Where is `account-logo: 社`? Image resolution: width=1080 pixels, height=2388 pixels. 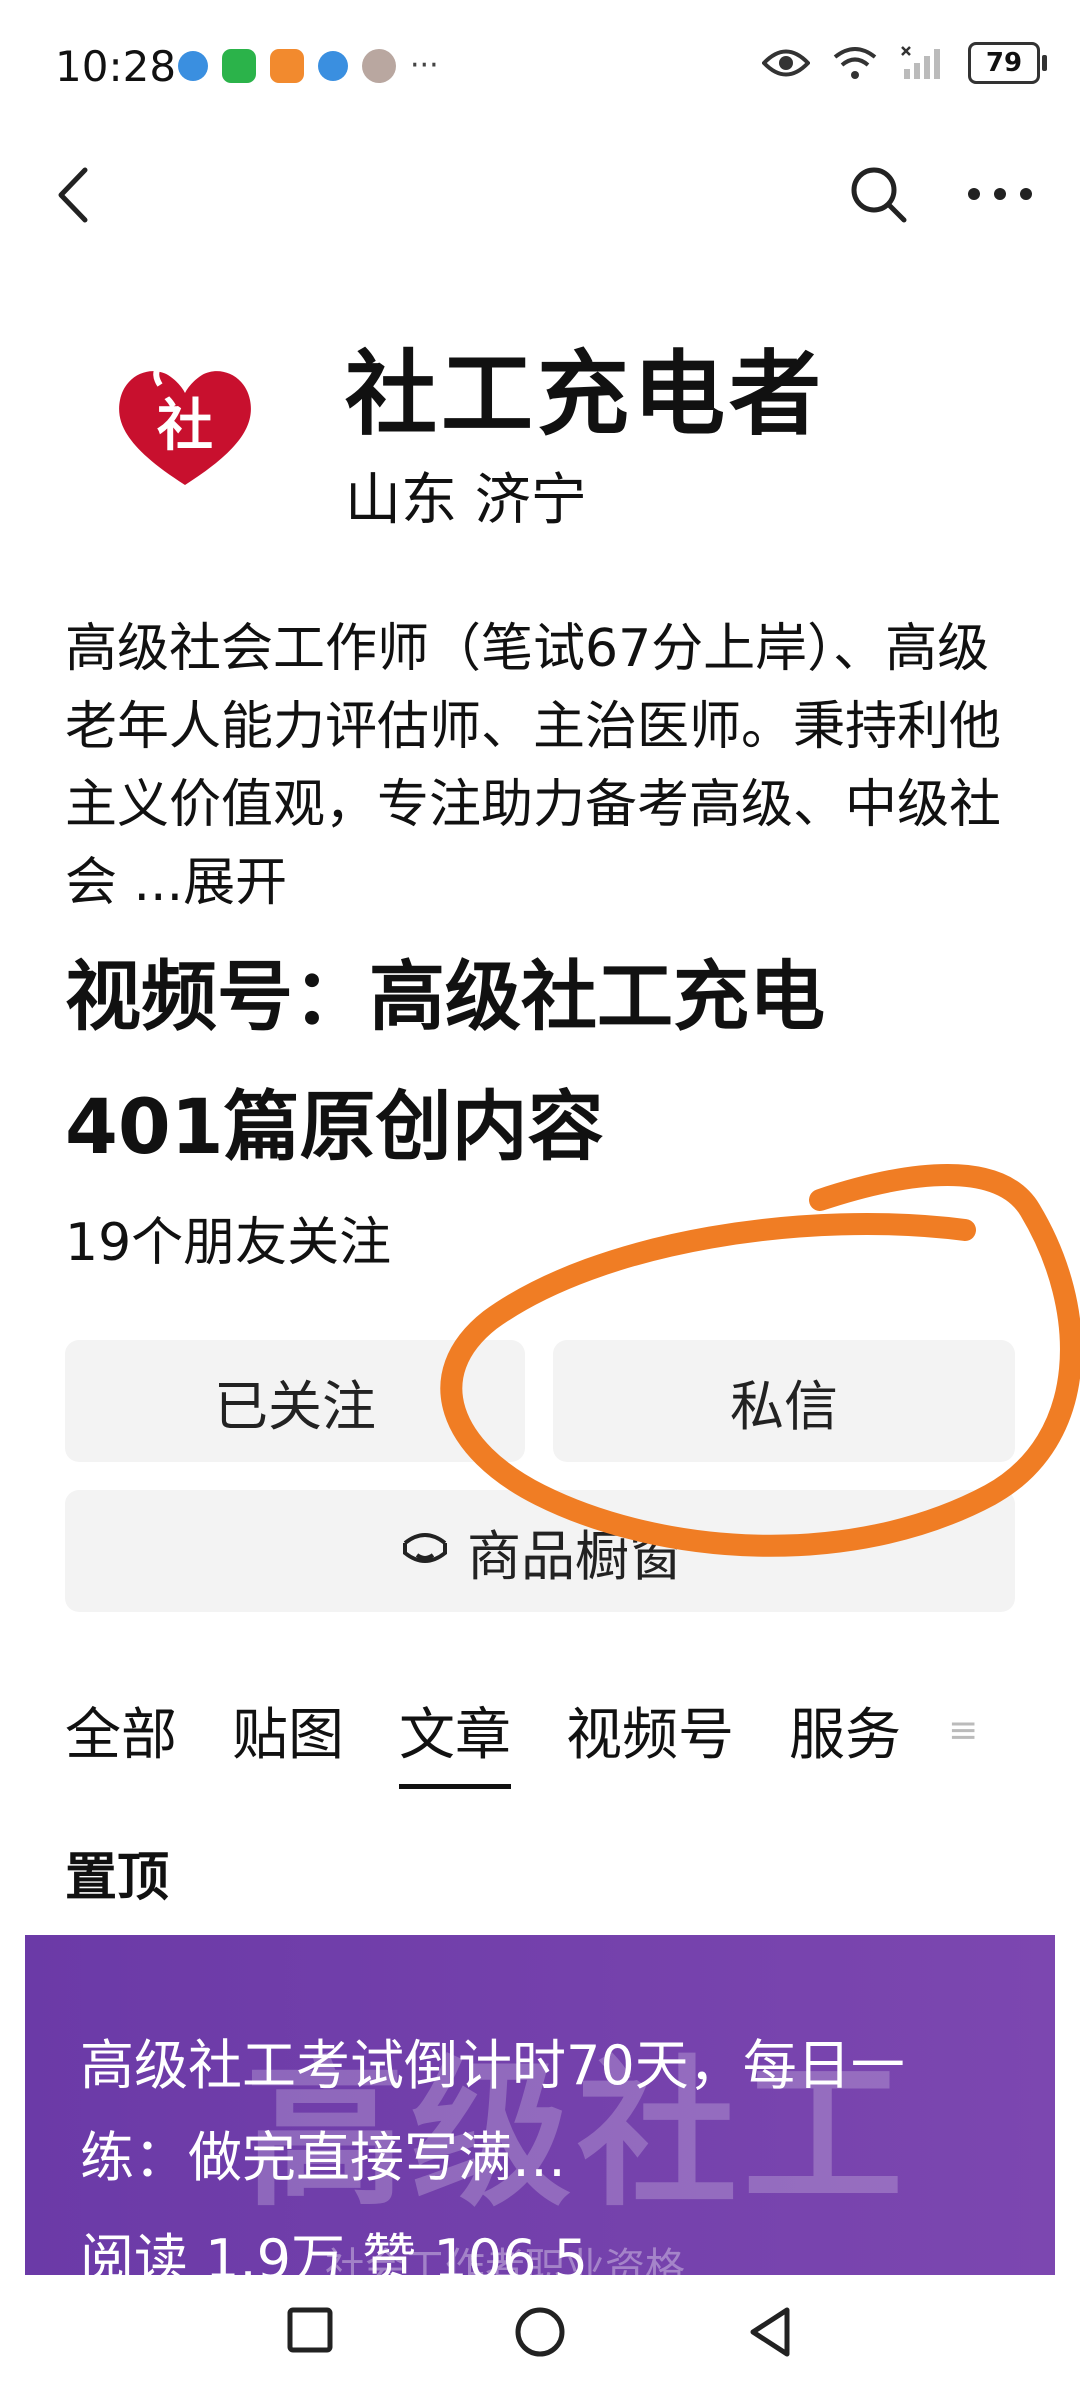 account-logo: 社 is located at coordinates (185, 423).